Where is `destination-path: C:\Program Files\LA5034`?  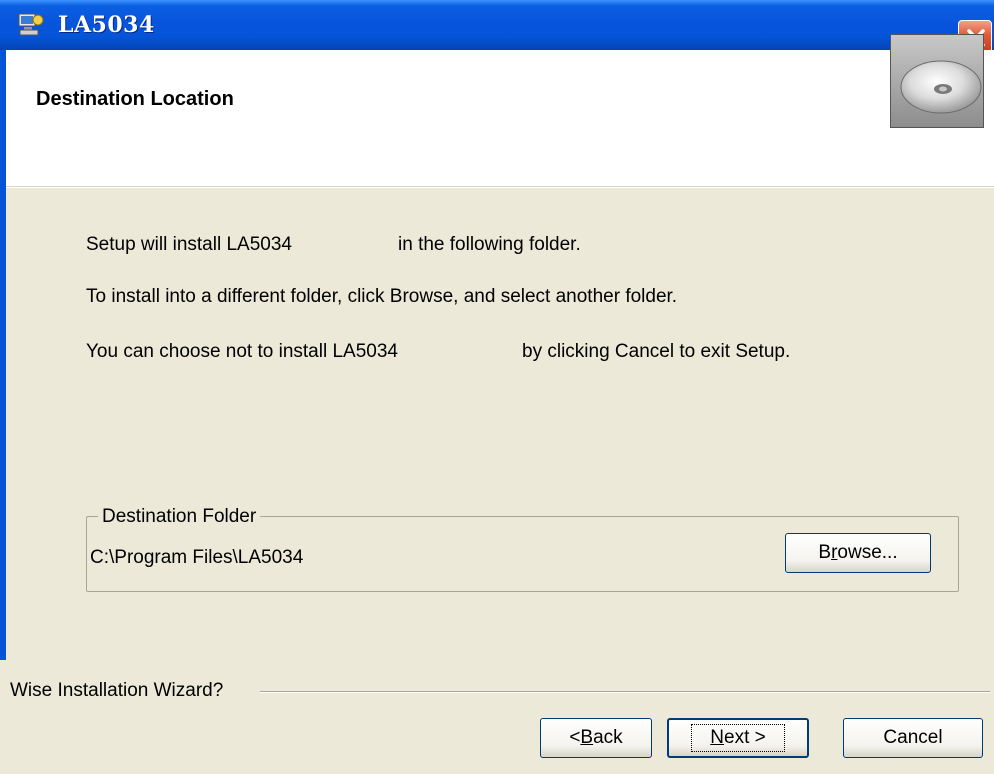 destination-path: C:\Program Files\LA5034 is located at coordinates (197, 557).